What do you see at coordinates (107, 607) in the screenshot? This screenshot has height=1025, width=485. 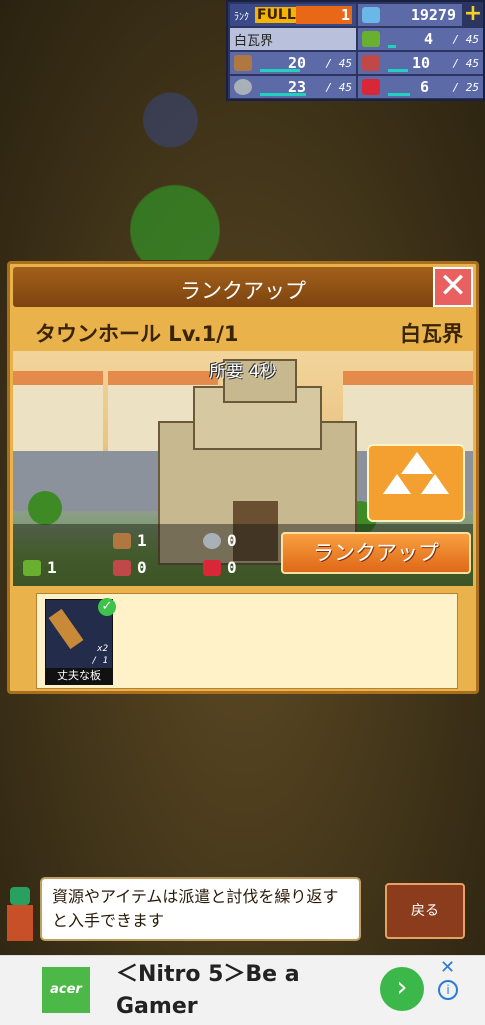 I see `check-icon: ✓` at bounding box center [107, 607].